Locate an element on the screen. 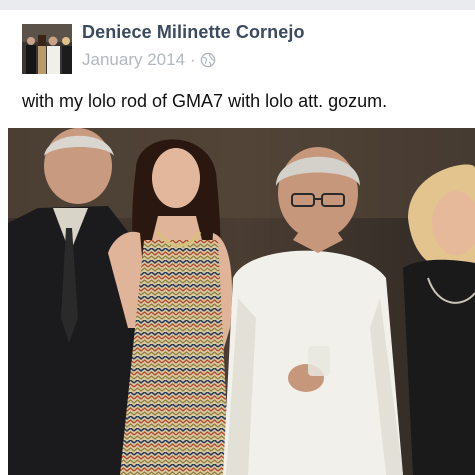 This screenshot has height=475, width=475. post-header: Deniece Milinette Cornejo January 2014 · is located at coordinates (237, 43).